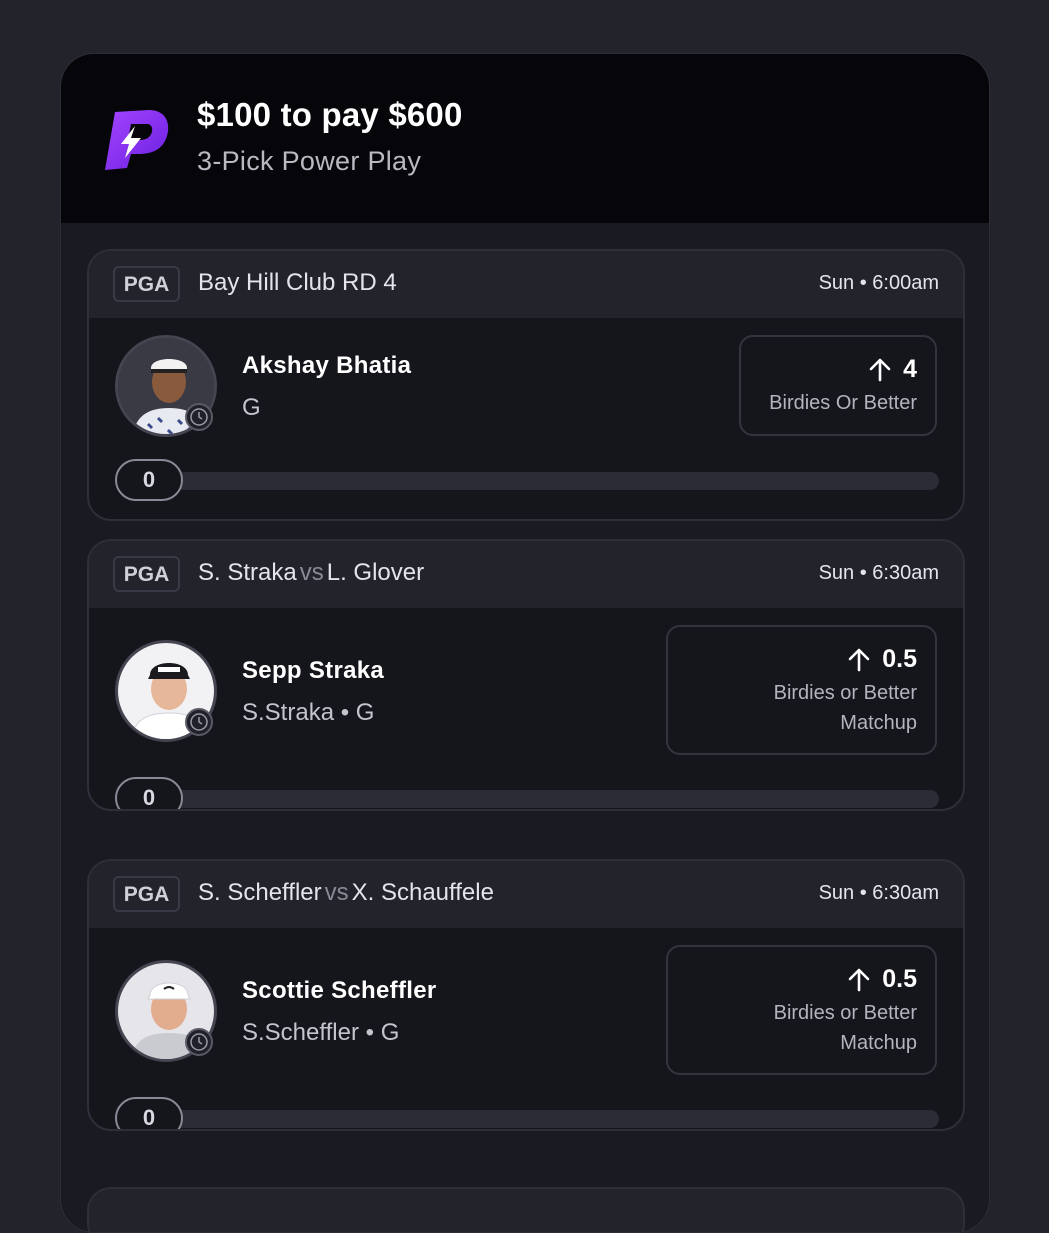 This screenshot has width=1049, height=1233. I want to click on pick-card-header: PGA Bay Hill Club RD 4 Sun • 6:00am, so click(526, 284).